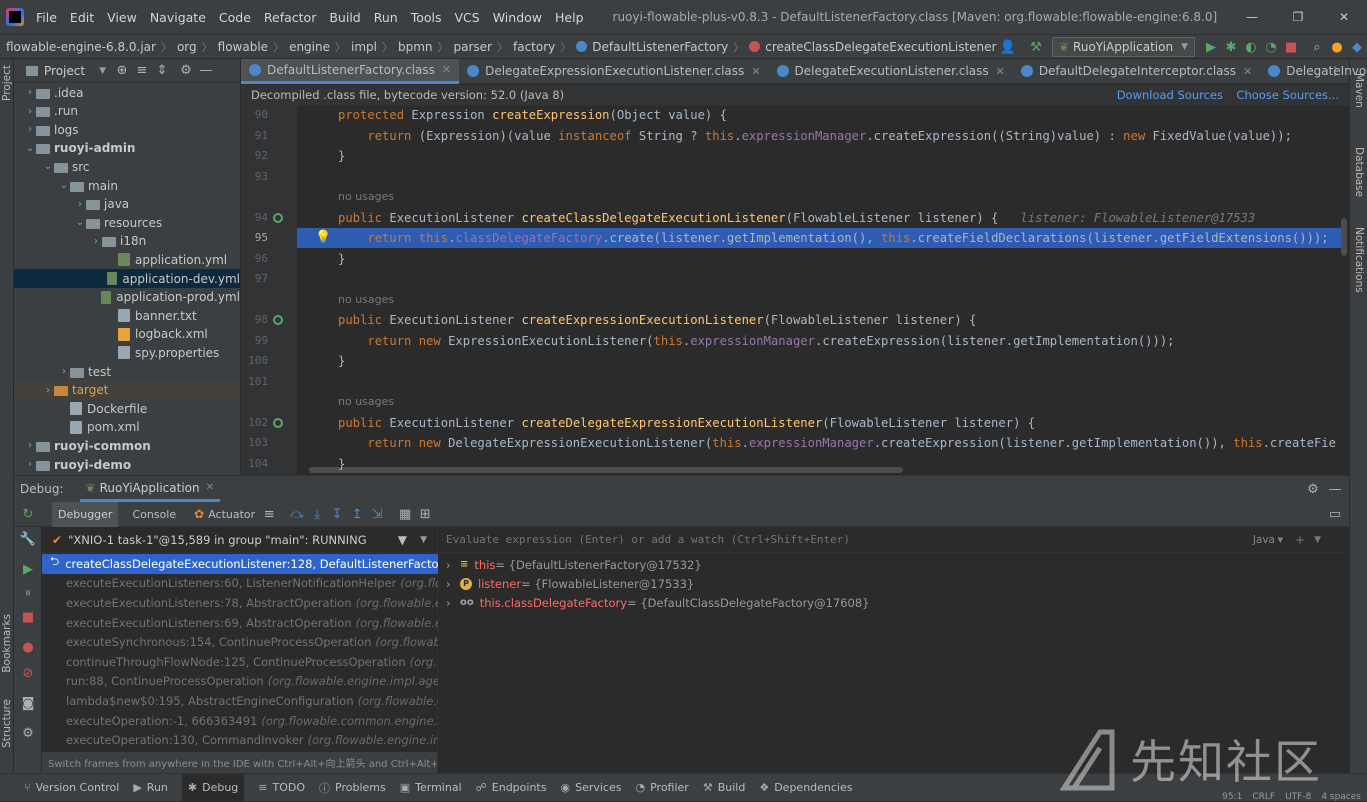 This screenshot has width=1367, height=802. Describe the element at coordinates (127, 148) in the screenshot. I see `tree-item: ⌄ ruoyi-admin` at that location.